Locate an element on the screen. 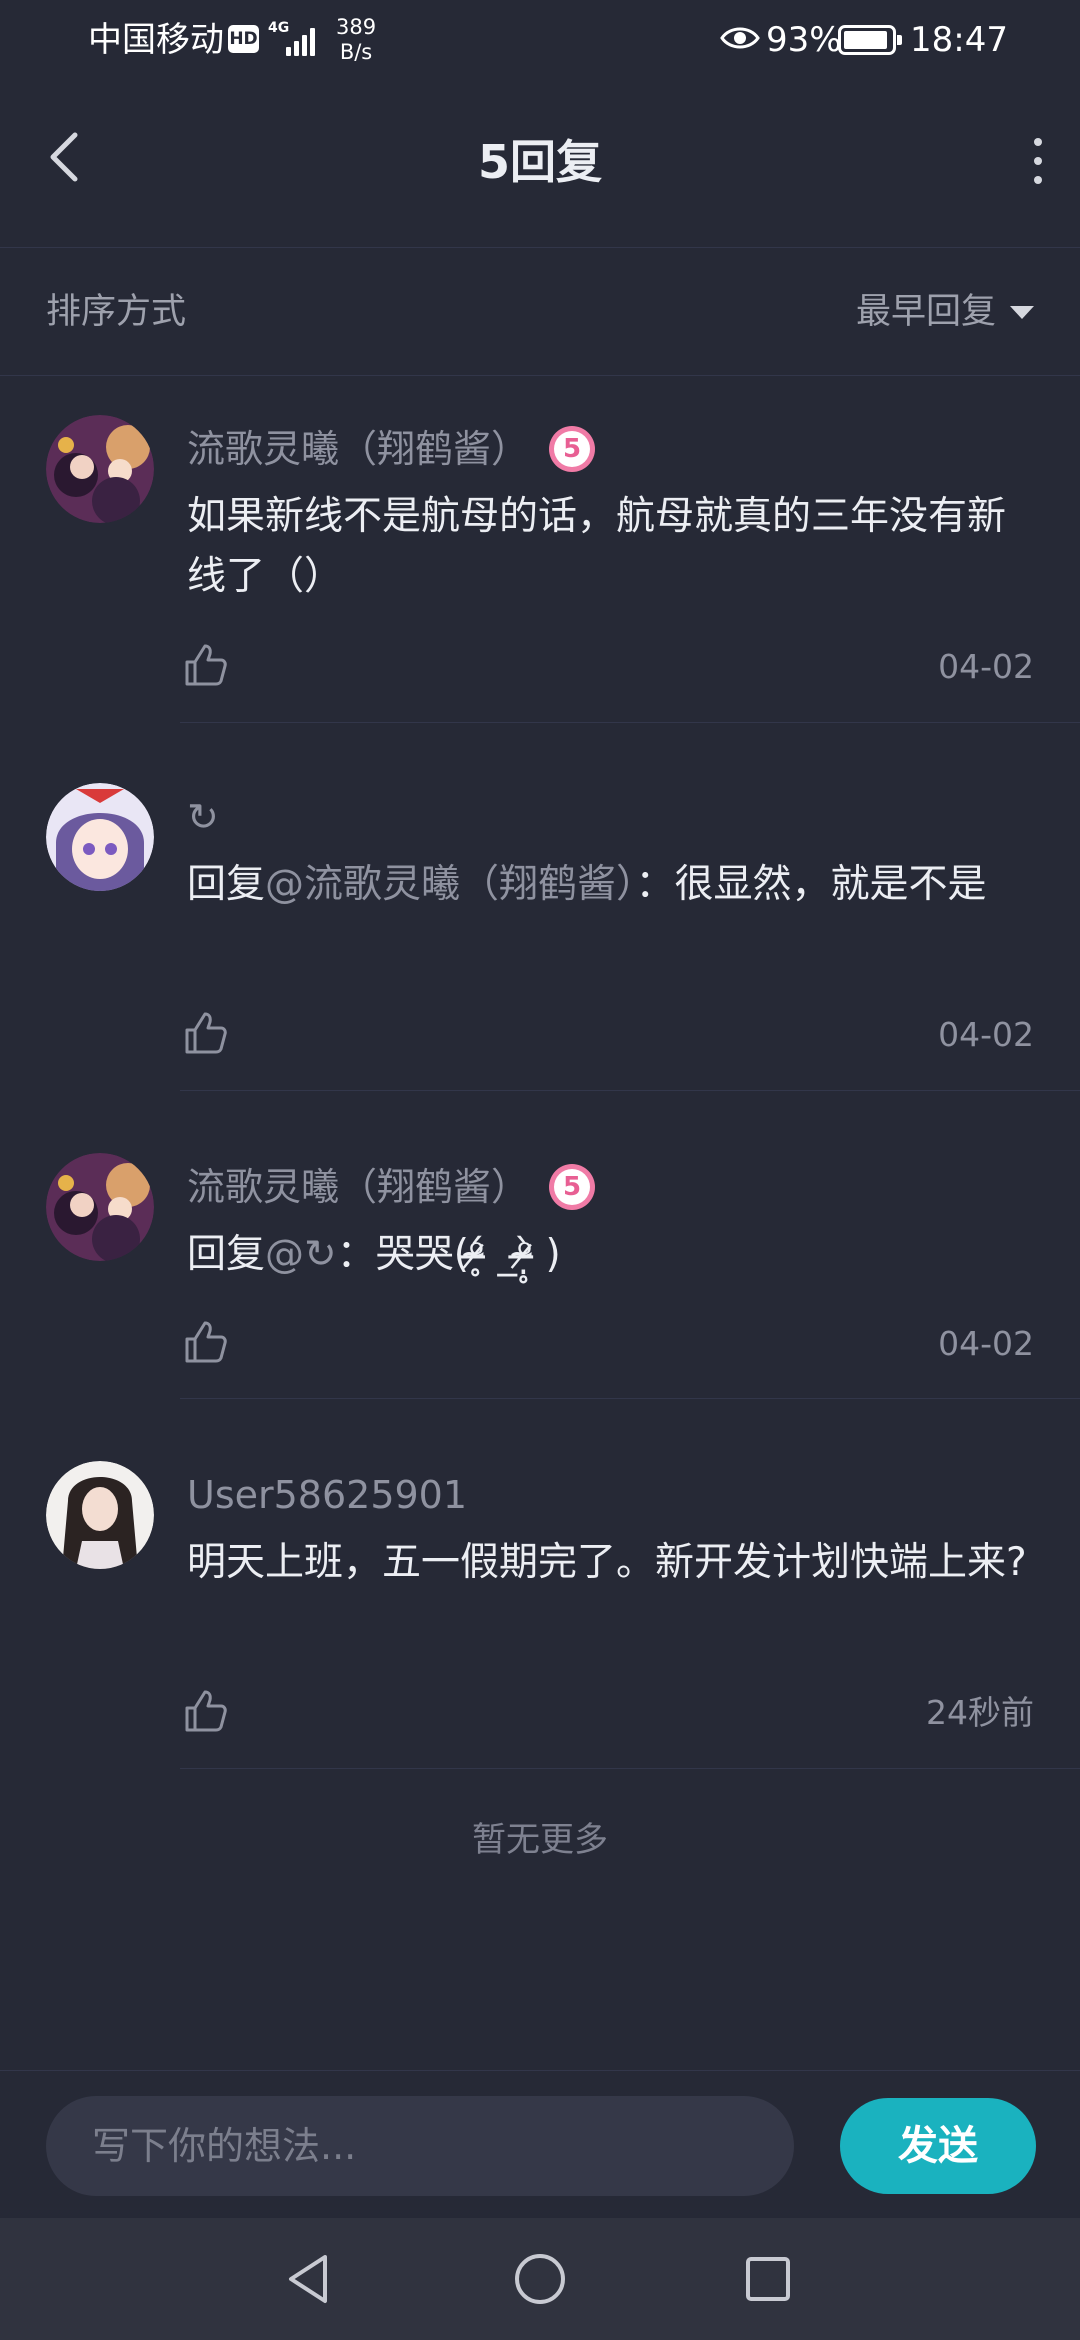  top-app-bar: 5回复 is located at coordinates (540, 164).